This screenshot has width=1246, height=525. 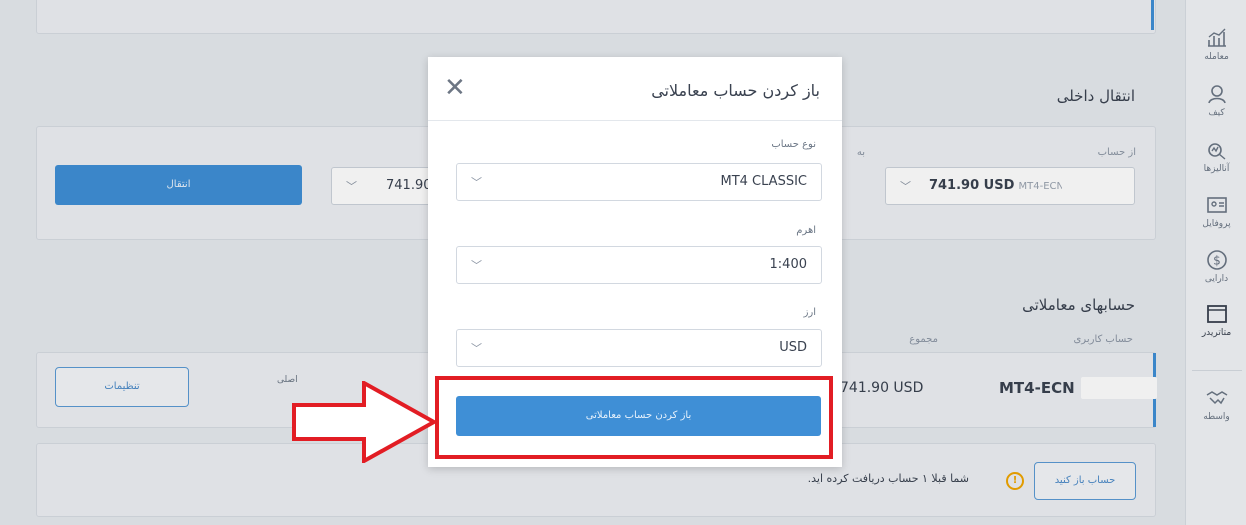 What do you see at coordinates (735, 90) in the screenshot?
I see `modal-title: باز کردن حساب معاملاتی` at bounding box center [735, 90].